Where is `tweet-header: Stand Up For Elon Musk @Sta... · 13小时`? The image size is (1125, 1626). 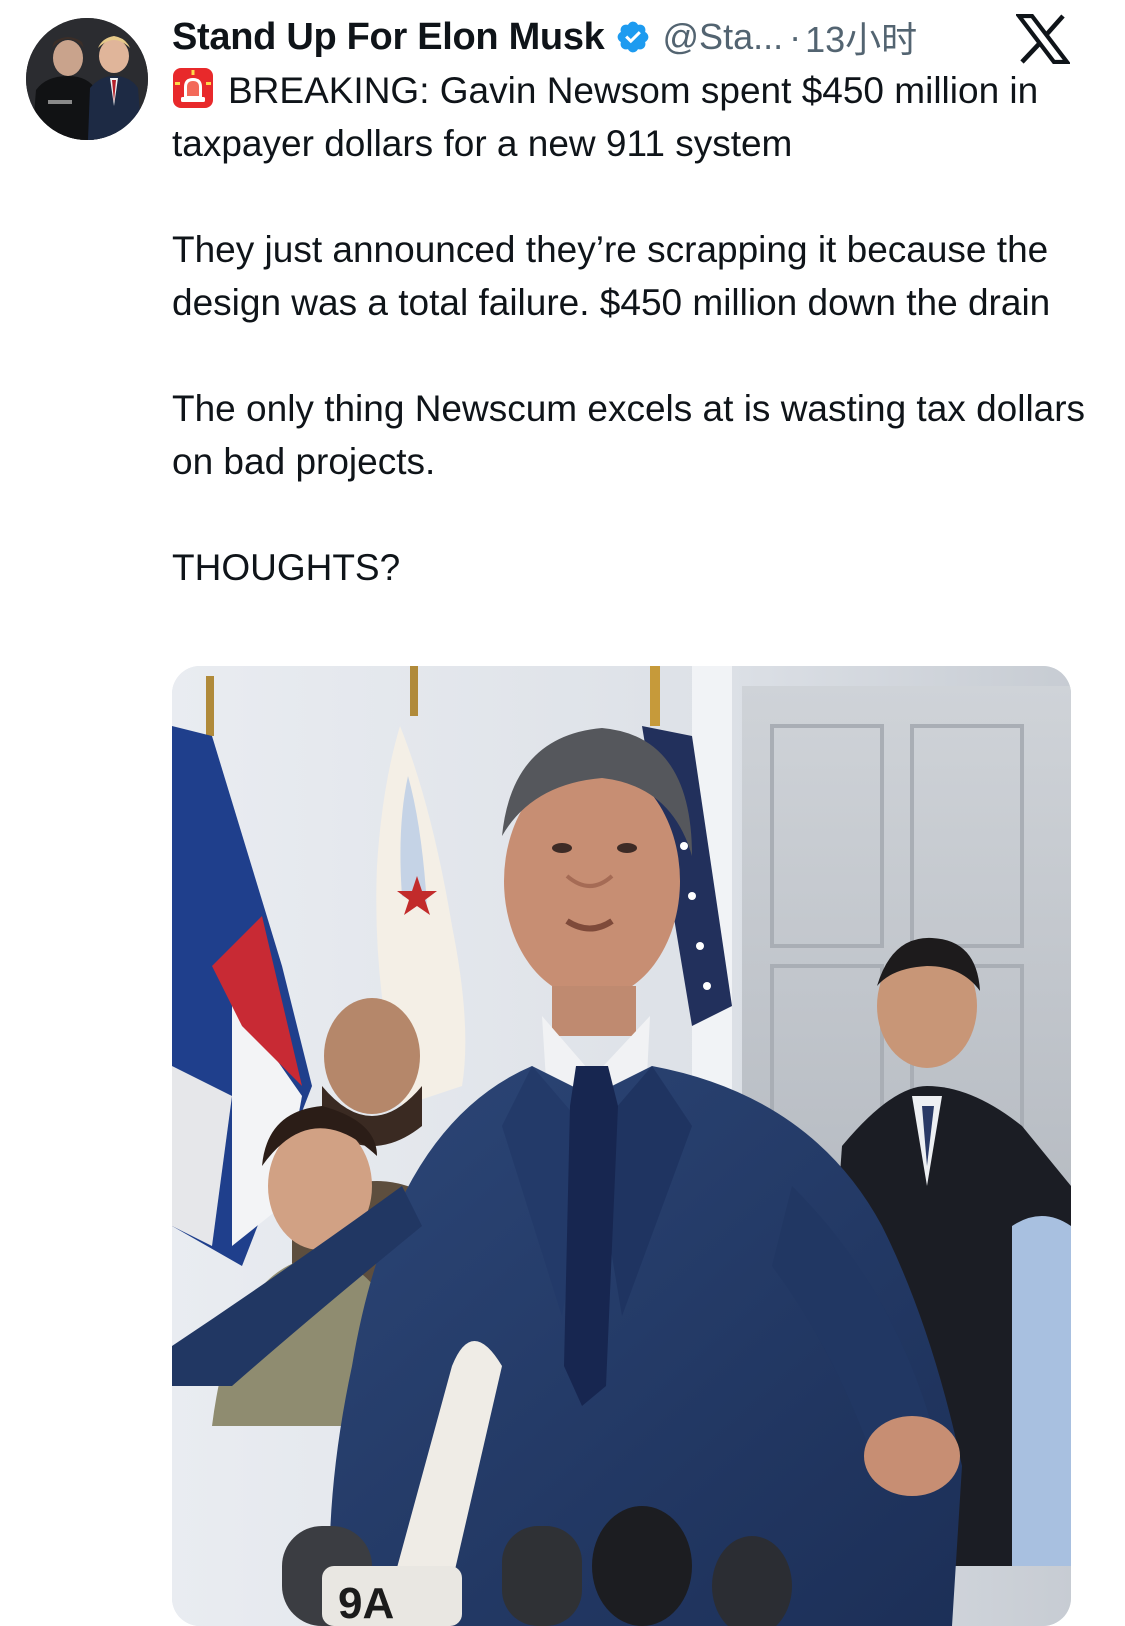 tweet-header: Stand Up For Elon Musk @Sta... · 13小时 is located at coordinates (544, 37).